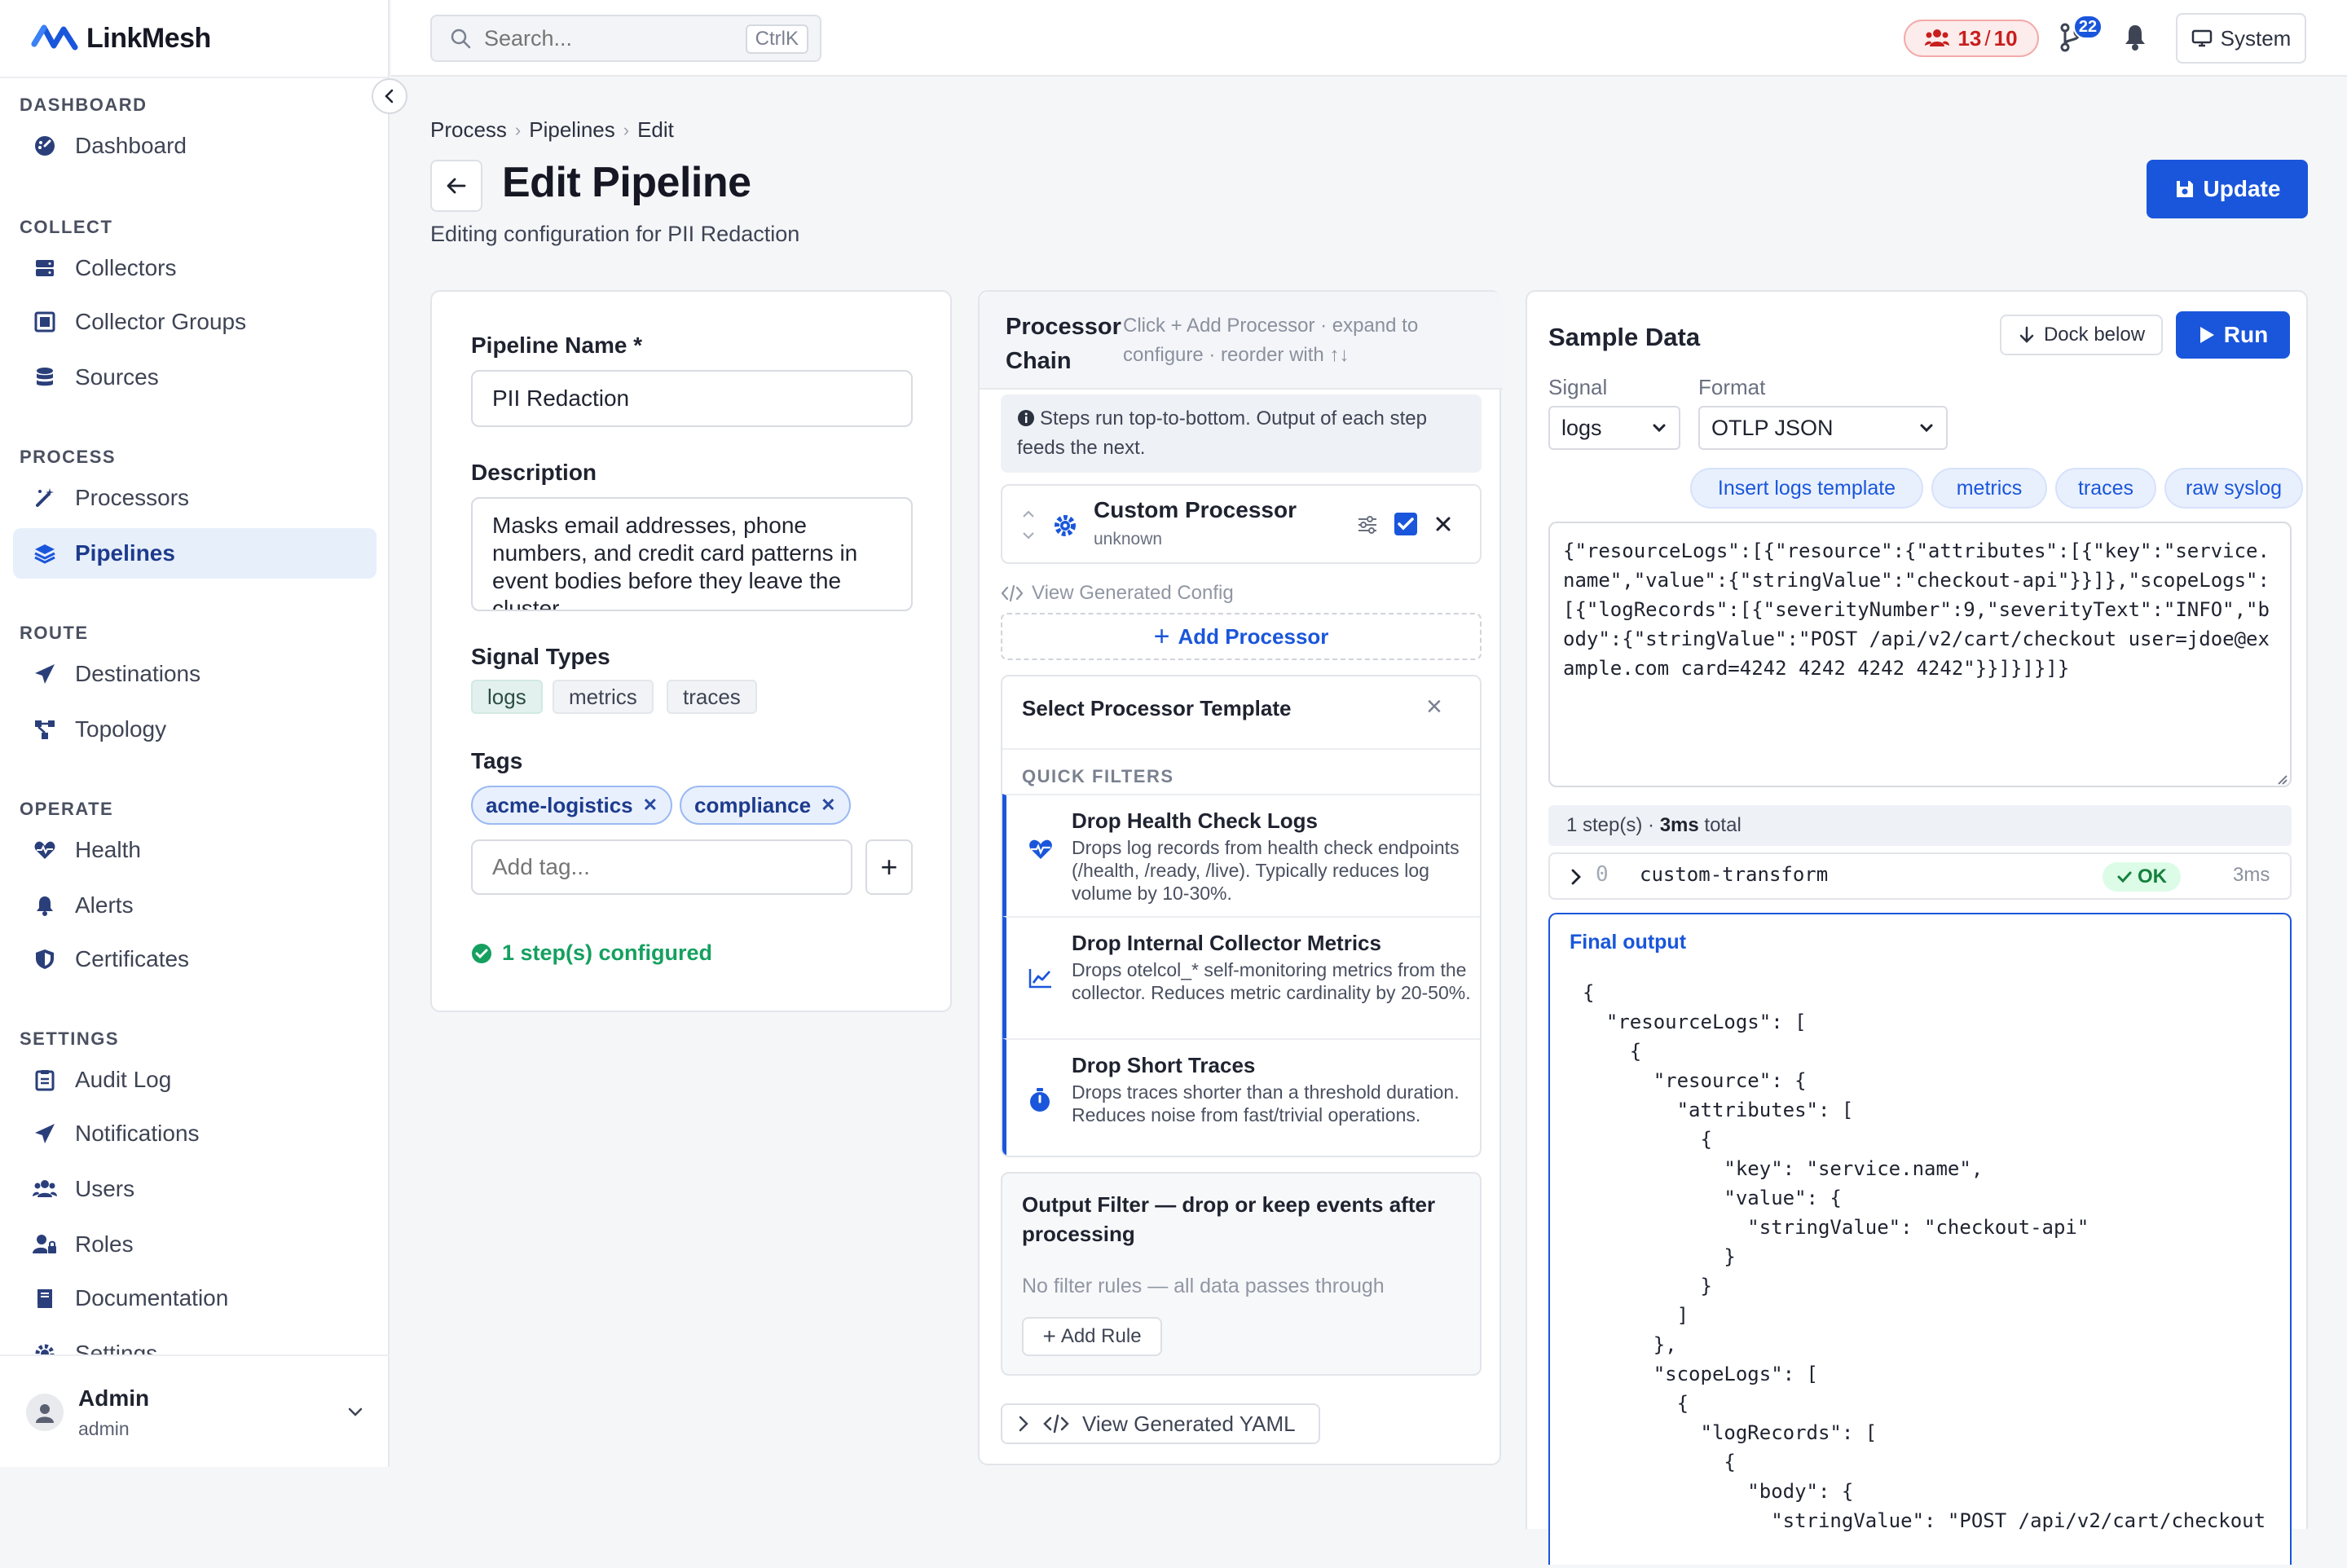  Describe the element at coordinates (45, 959) in the screenshot. I see `shield-icon` at that location.